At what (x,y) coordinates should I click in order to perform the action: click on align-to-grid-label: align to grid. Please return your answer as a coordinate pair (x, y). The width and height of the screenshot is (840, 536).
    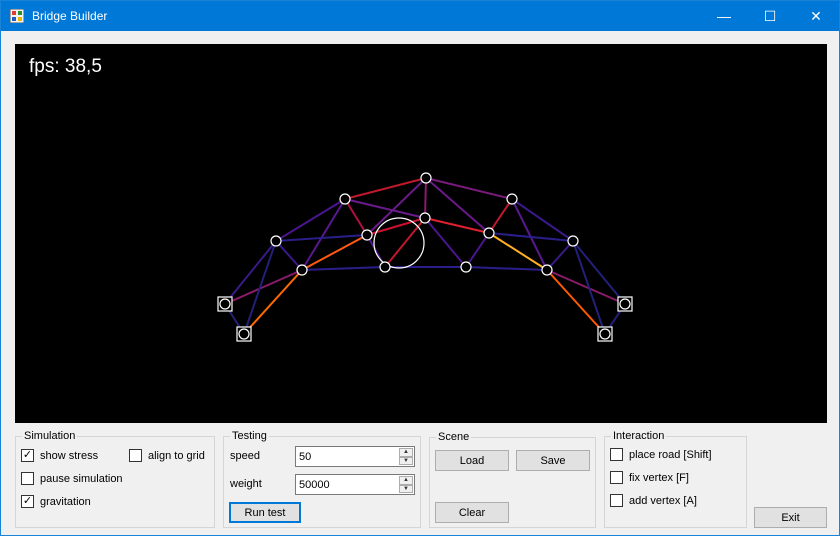
    Looking at the image, I should click on (176, 455).